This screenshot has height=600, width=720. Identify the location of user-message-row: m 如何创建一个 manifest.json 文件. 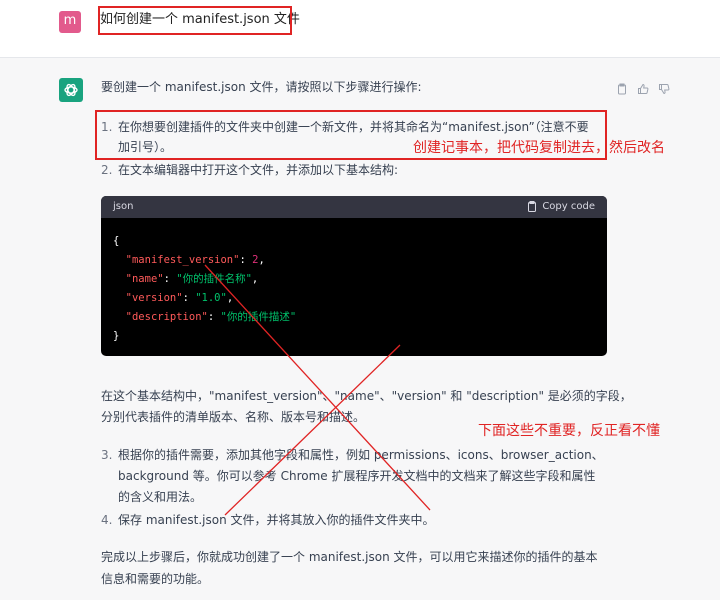
(360, 29).